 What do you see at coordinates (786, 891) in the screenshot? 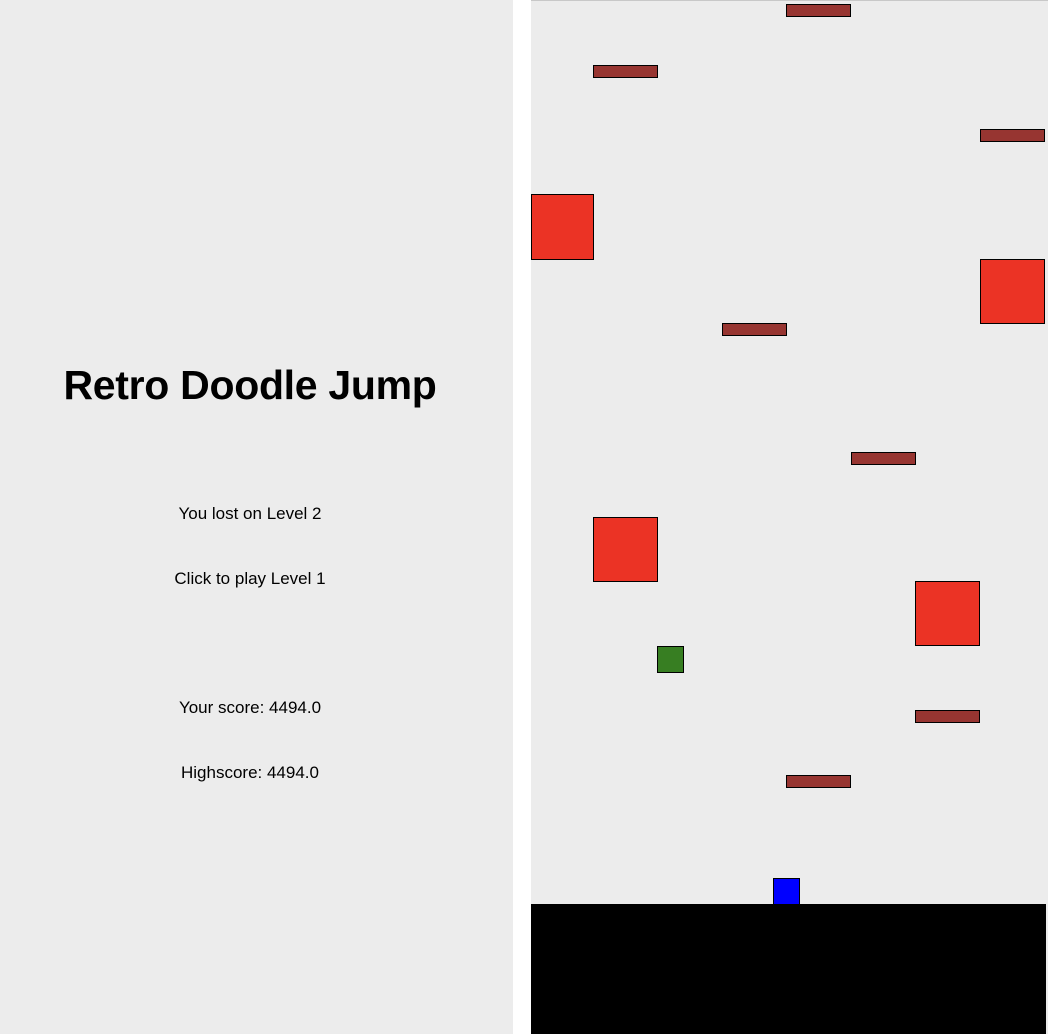
I see `player-doodle` at bounding box center [786, 891].